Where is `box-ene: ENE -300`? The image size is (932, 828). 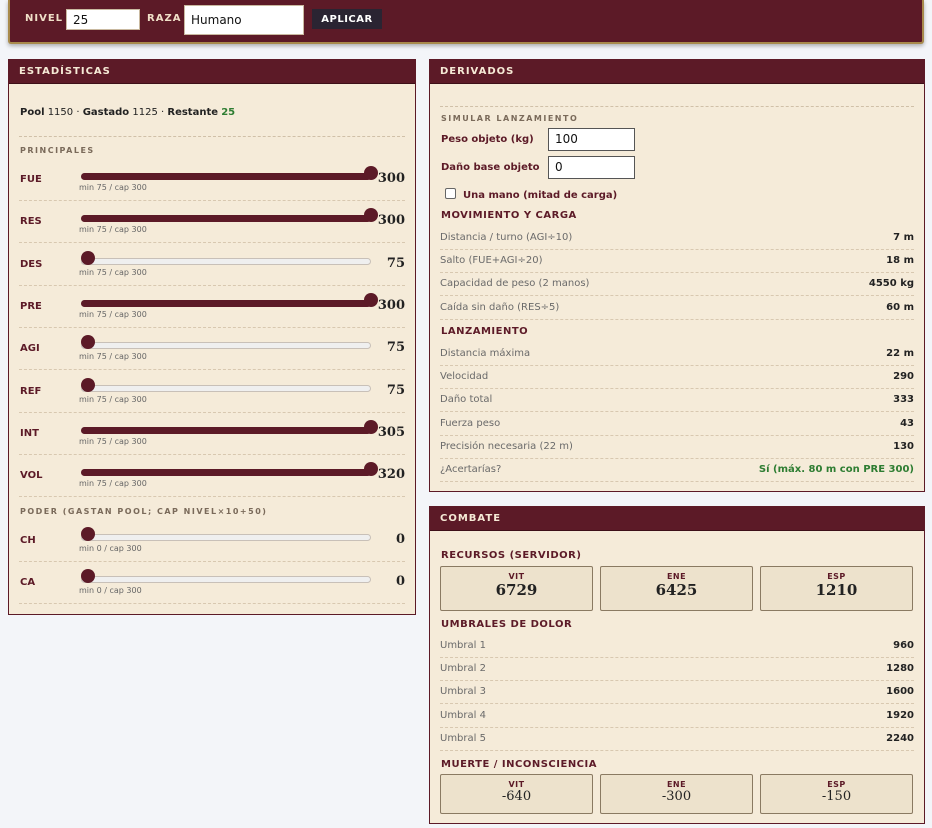
box-ene: ENE -300 is located at coordinates (676, 794).